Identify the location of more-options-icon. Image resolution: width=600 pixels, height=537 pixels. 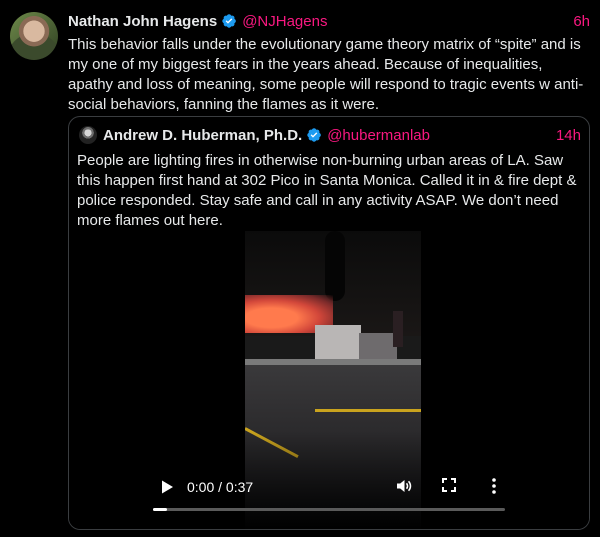
(494, 486).